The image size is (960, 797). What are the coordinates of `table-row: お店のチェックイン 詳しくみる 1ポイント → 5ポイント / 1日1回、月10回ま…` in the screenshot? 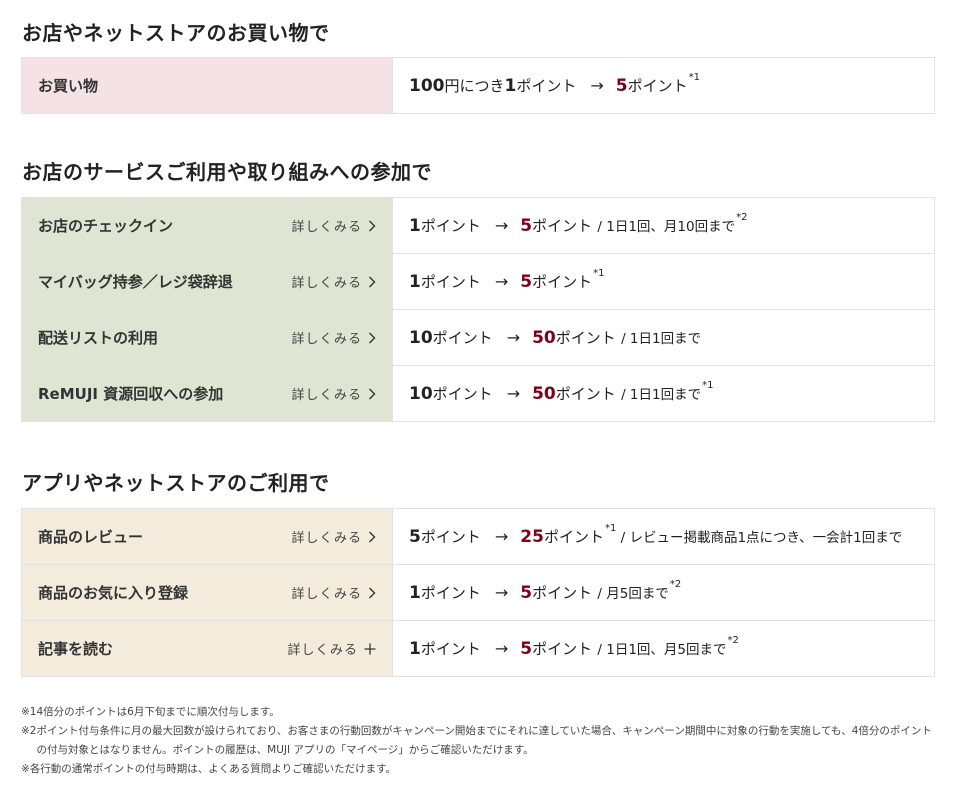 It's located at (478, 225).